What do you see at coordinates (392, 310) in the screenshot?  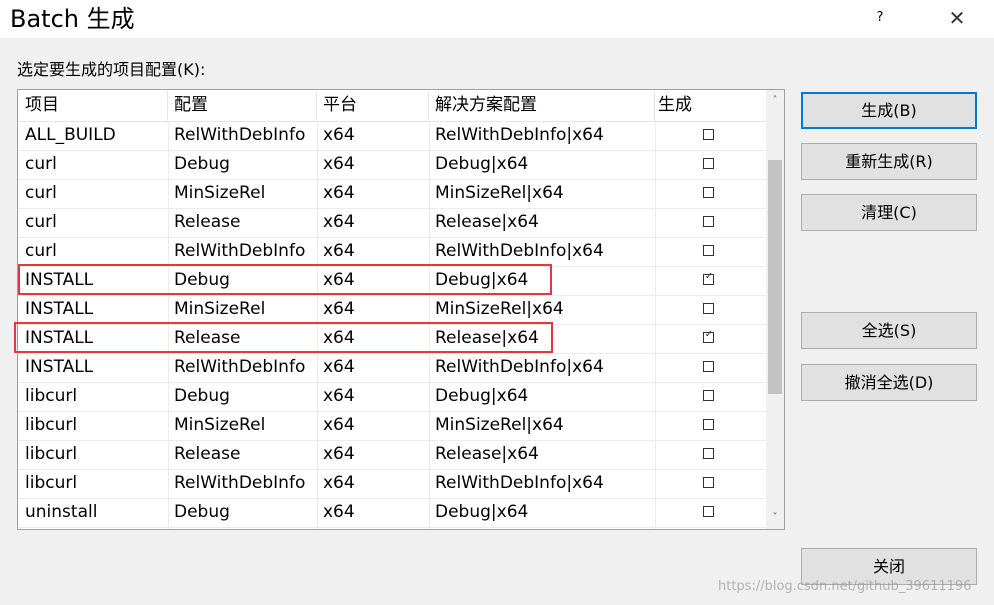 I see `table-row: INSTALL MinSizeRel x64 MinSizeRel|x64` at bounding box center [392, 310].